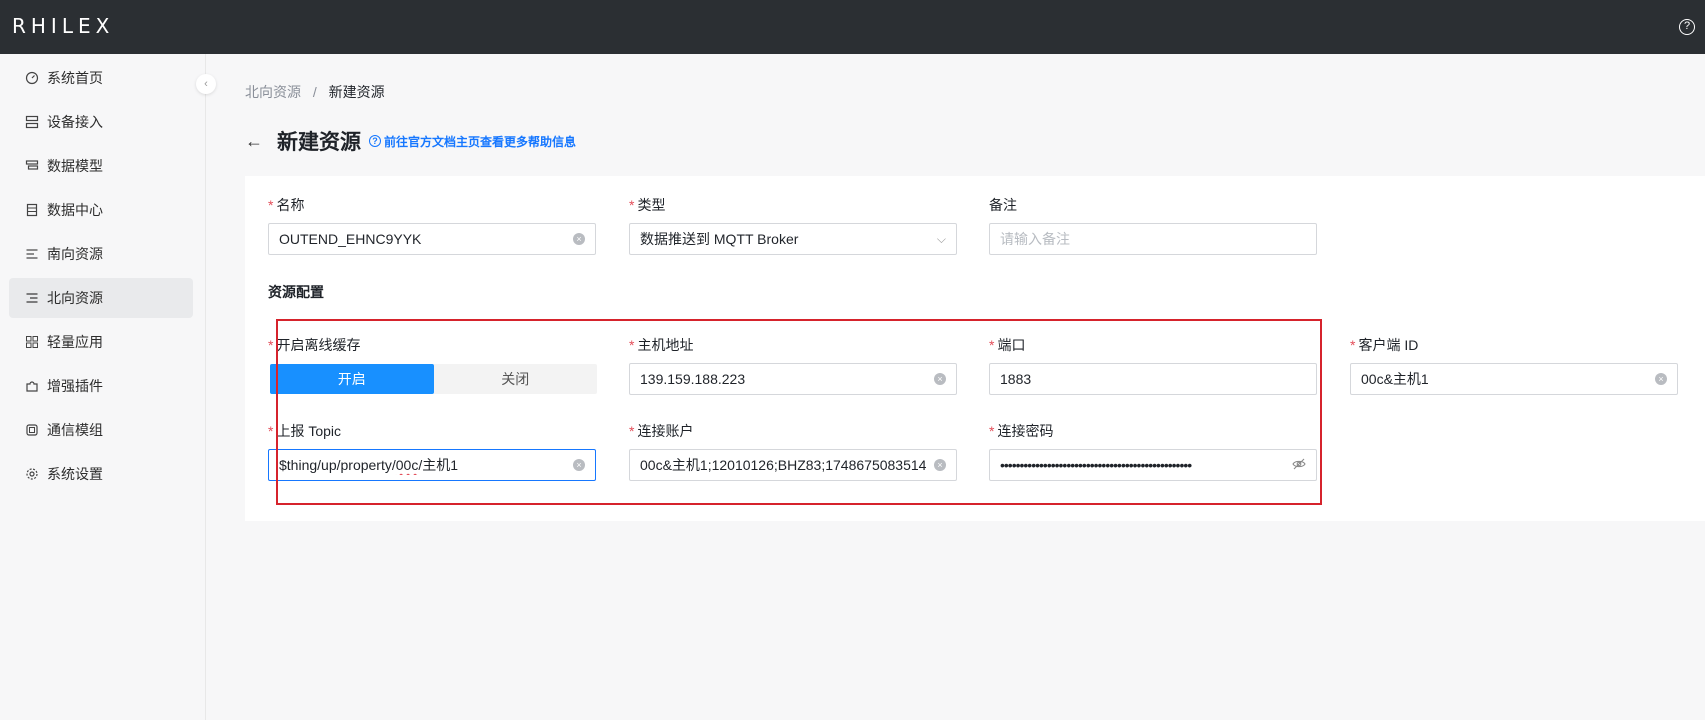 This screenshot has height=720, width=1705. I want to click on cache-toggle: 开启 关闭, so click(433, 379).